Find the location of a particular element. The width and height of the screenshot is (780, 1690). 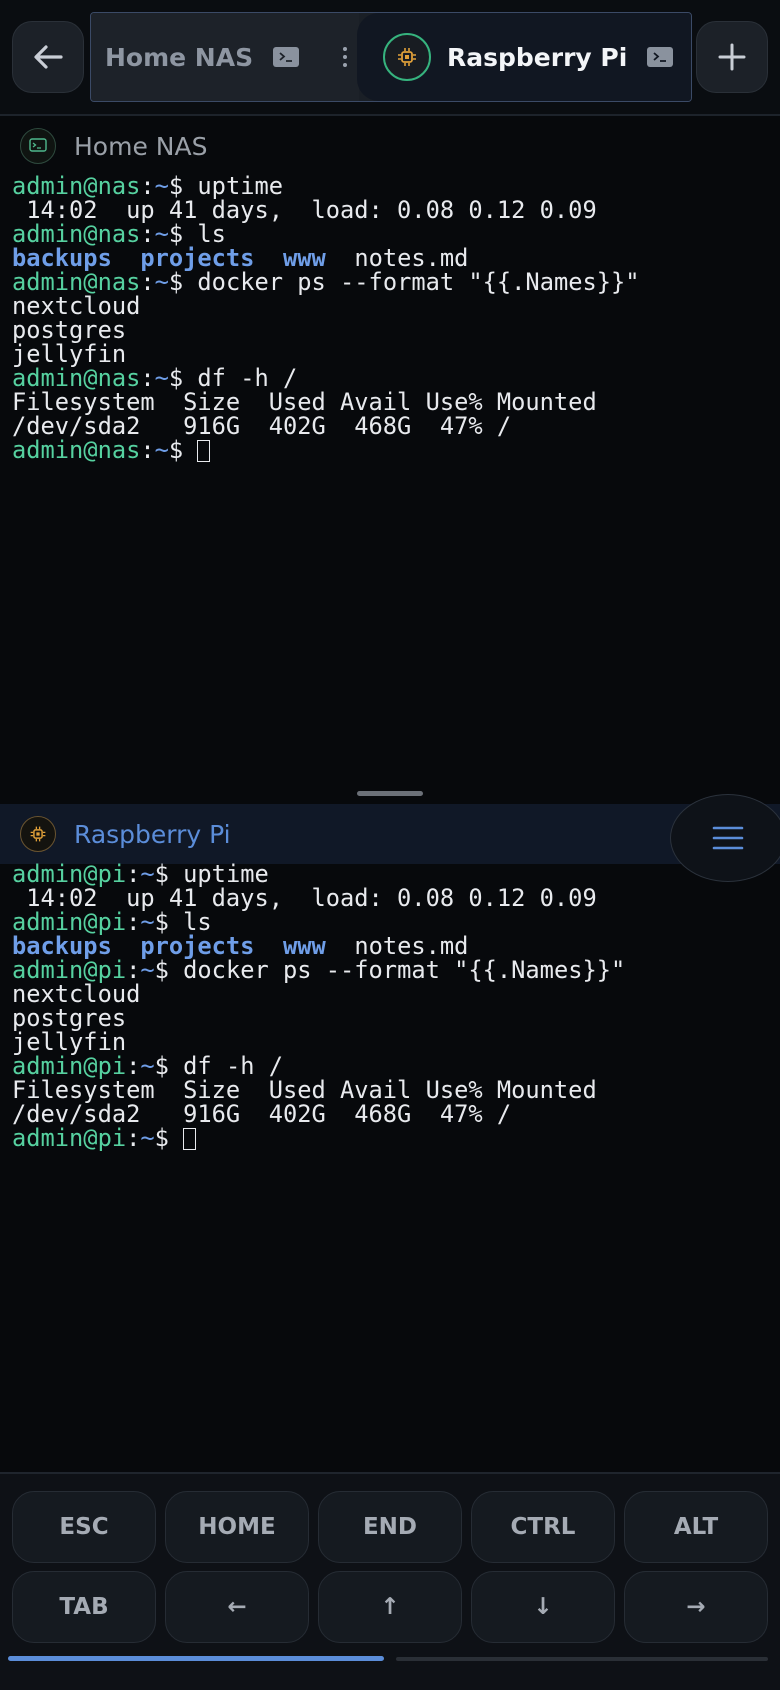

session-tab-bar: Home NAS Raspberry Pi is located at coordinates (390, 58).